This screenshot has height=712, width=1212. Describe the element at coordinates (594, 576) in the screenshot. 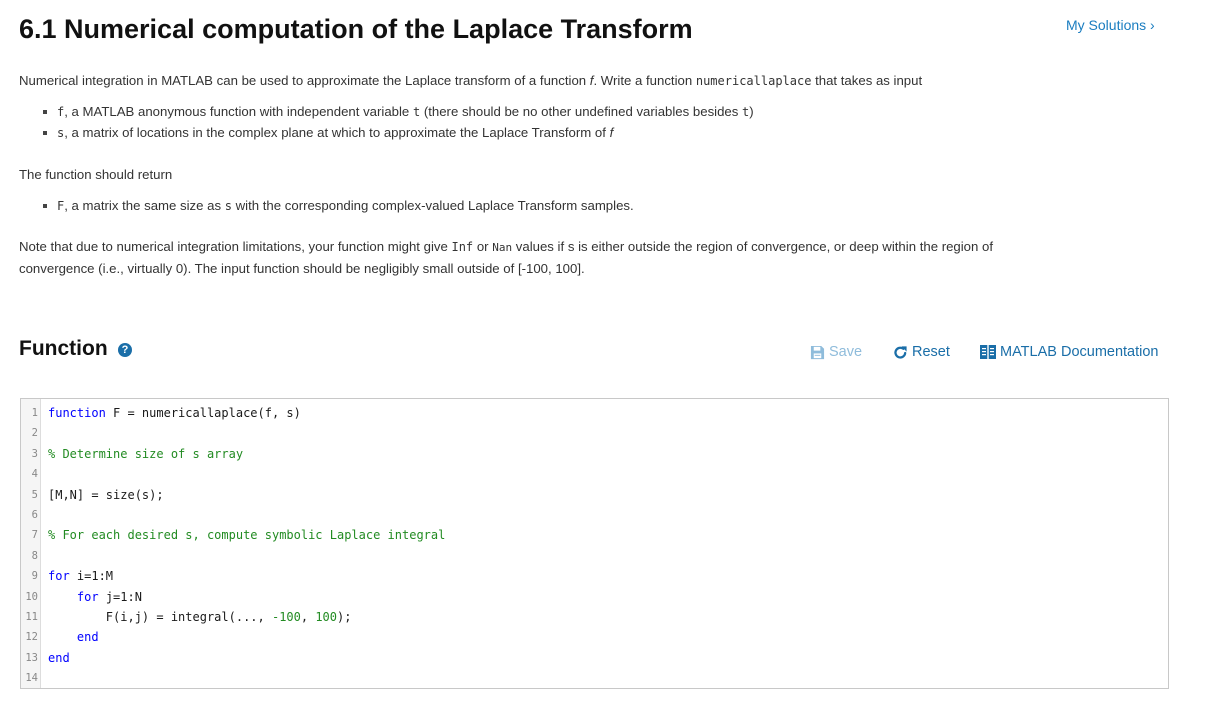

I see `code-line: 9 for i=1:M` at that location.